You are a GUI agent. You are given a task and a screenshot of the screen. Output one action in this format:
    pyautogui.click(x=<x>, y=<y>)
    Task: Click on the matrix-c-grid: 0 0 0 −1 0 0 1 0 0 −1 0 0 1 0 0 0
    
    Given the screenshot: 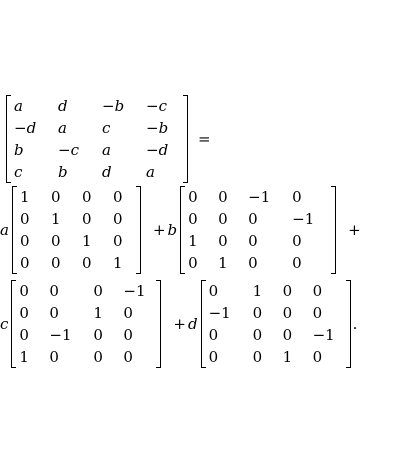 What is the action you would take?
    pyautogui.click(x=86, y=324)
    